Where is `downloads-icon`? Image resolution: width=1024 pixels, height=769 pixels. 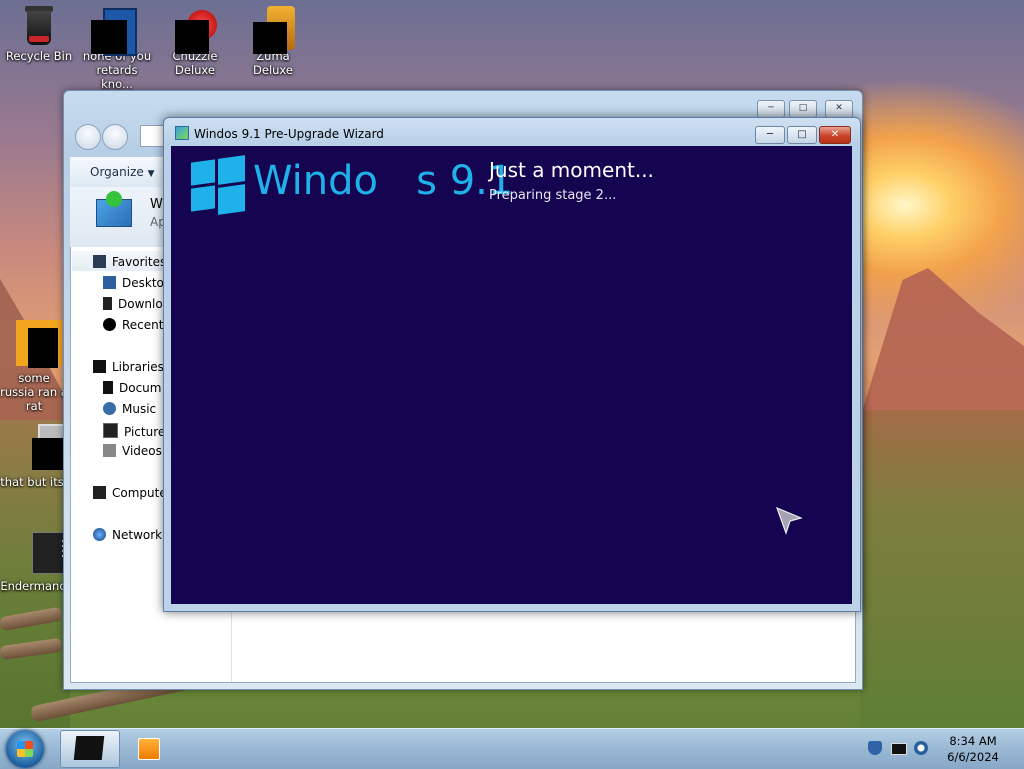 downloads-icon is located at coordinates (107, 303).